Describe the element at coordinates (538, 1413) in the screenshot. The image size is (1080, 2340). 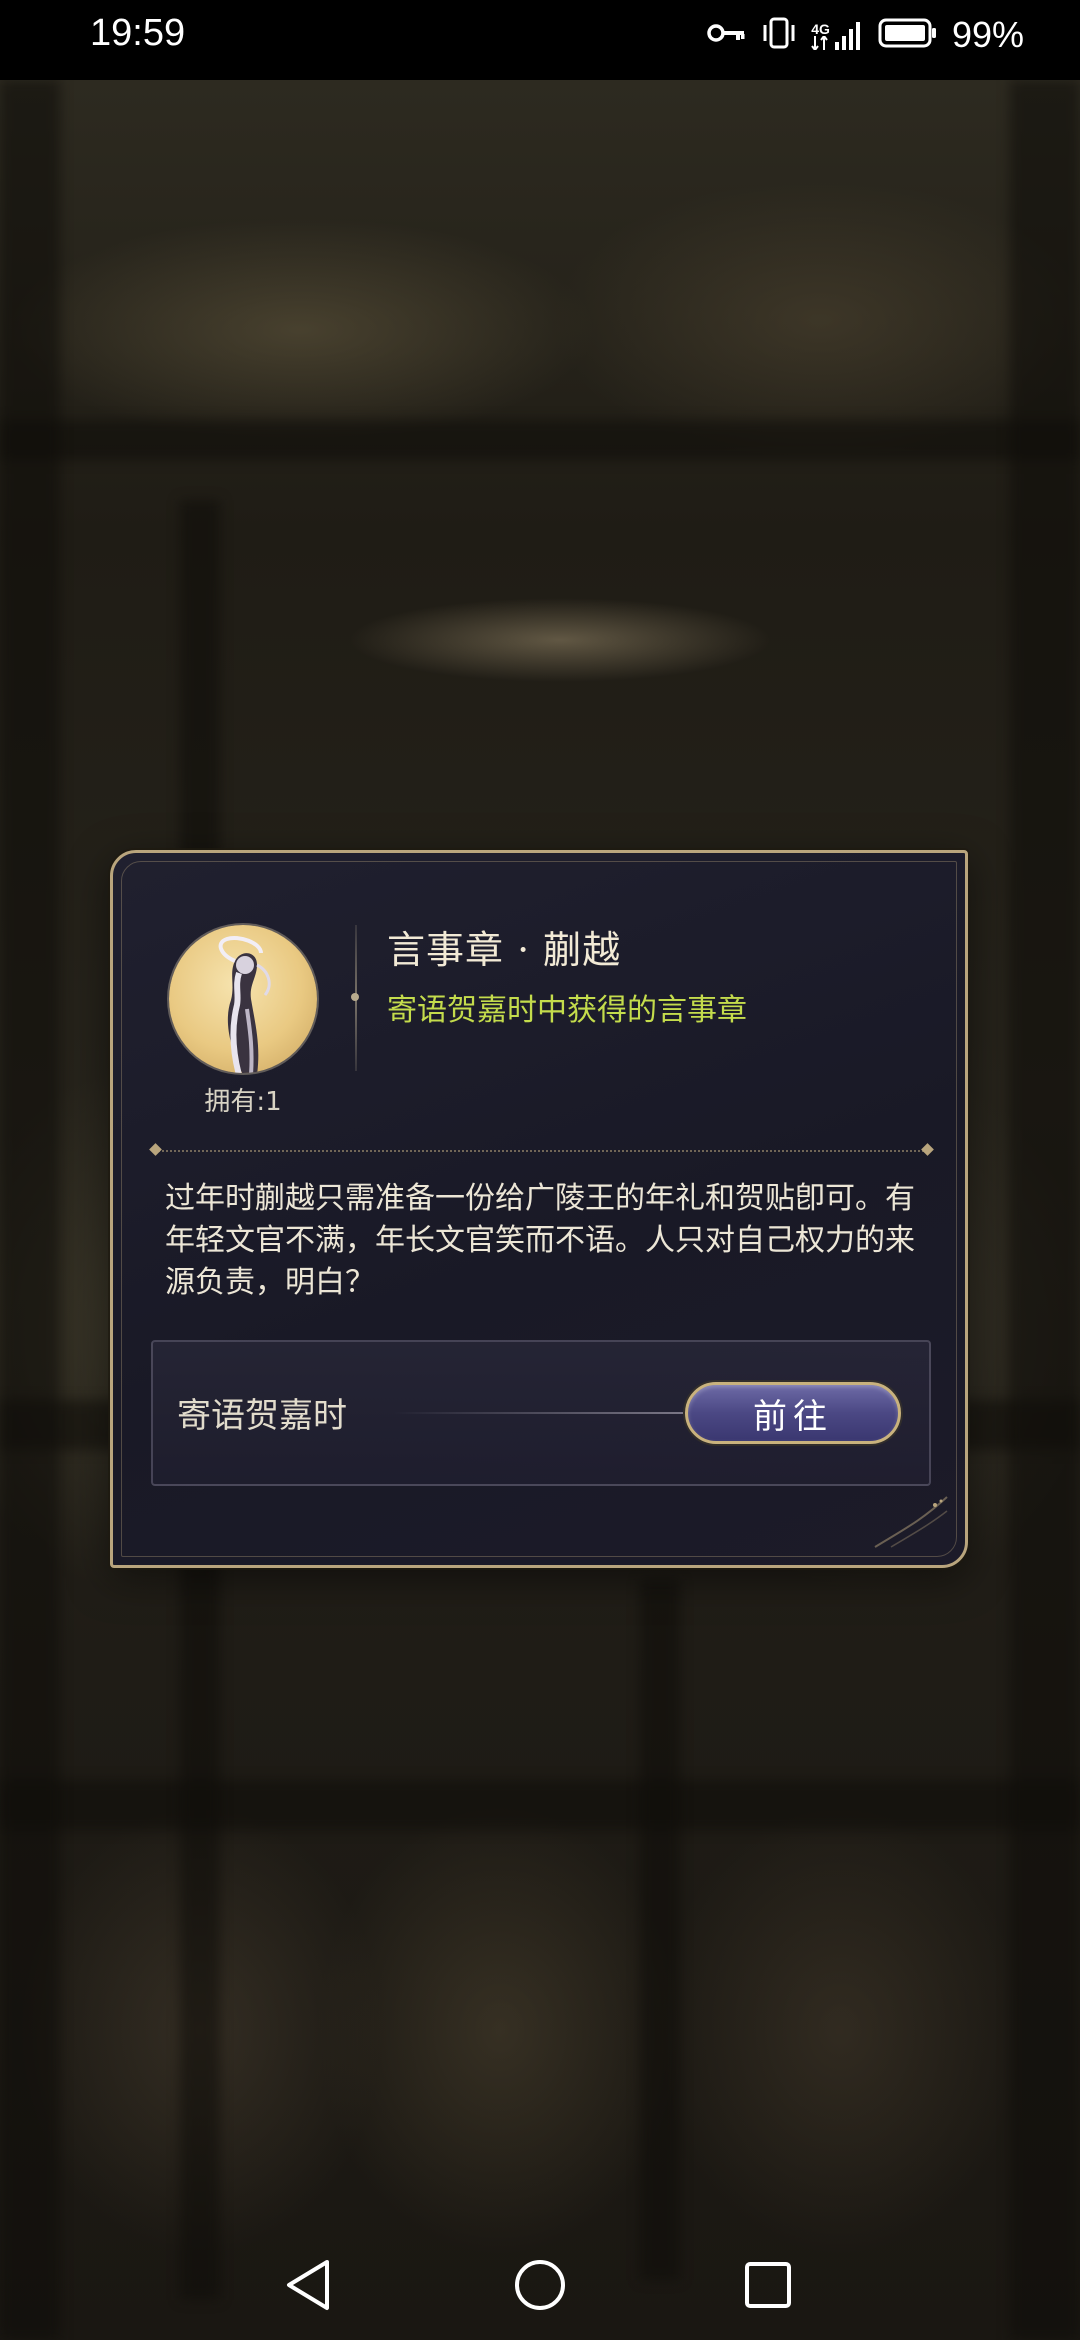
I see `source-connector-line` at that location.